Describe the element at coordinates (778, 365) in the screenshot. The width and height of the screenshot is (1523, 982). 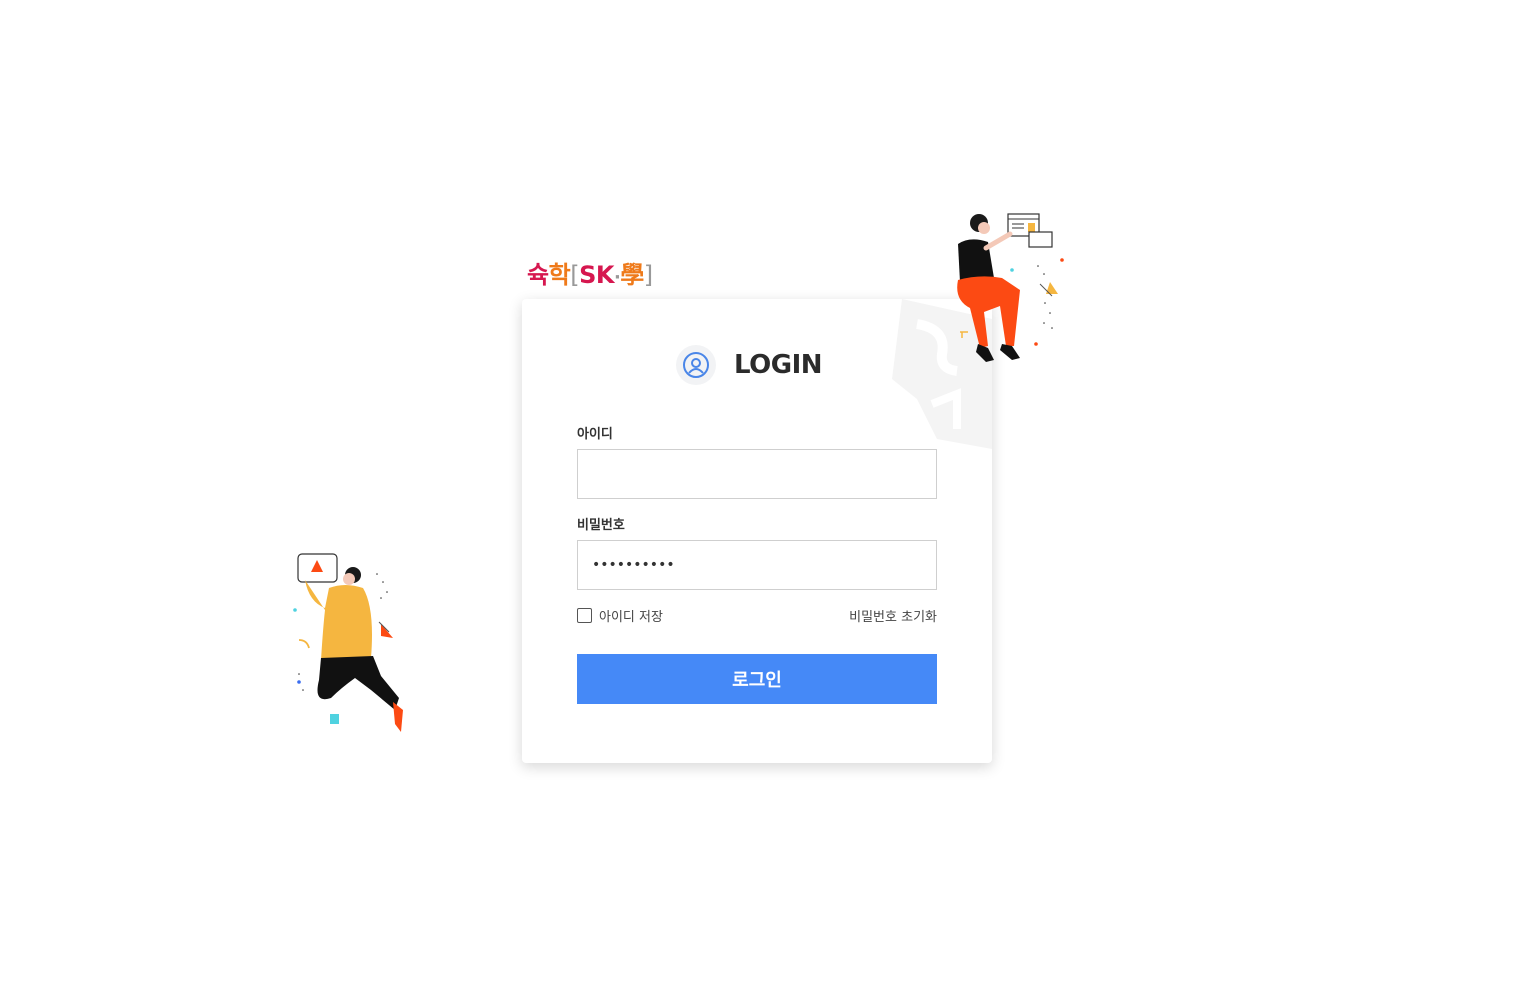
I see `login-title: LOGIN` at that location.